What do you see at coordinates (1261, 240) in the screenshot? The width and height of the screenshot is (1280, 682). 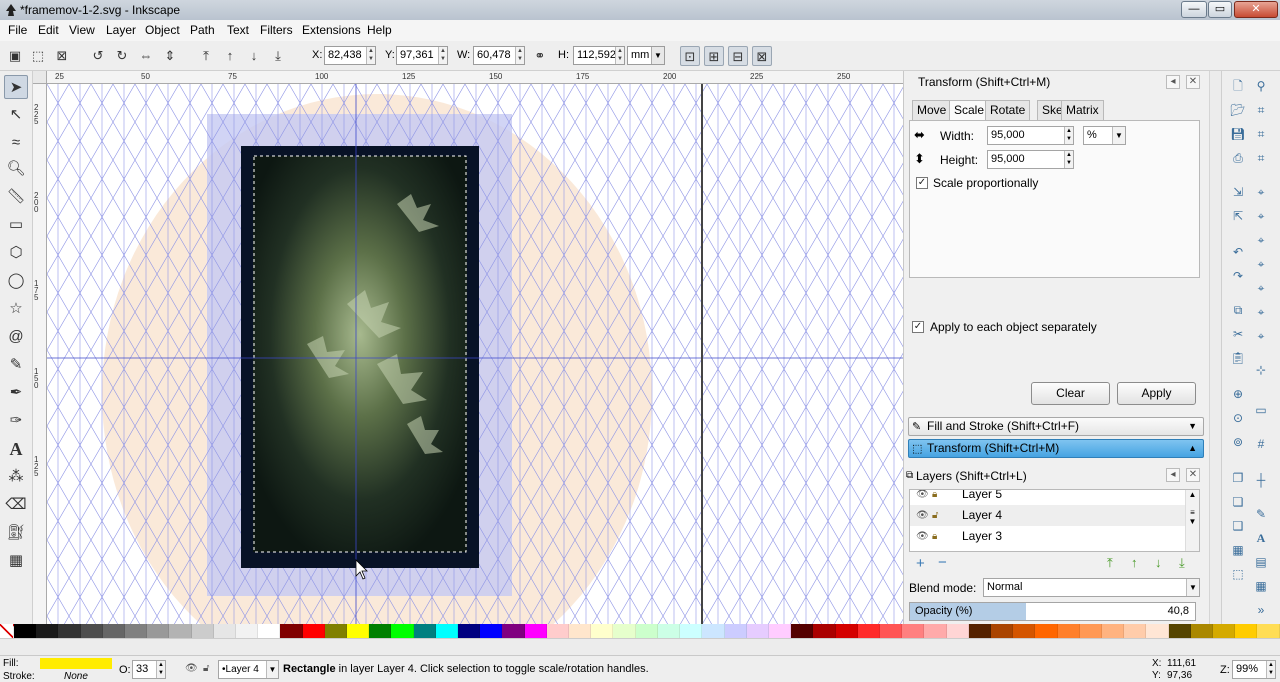 I see `snap-intersections-icon: ⌖` at bounding box center [1261, 240].